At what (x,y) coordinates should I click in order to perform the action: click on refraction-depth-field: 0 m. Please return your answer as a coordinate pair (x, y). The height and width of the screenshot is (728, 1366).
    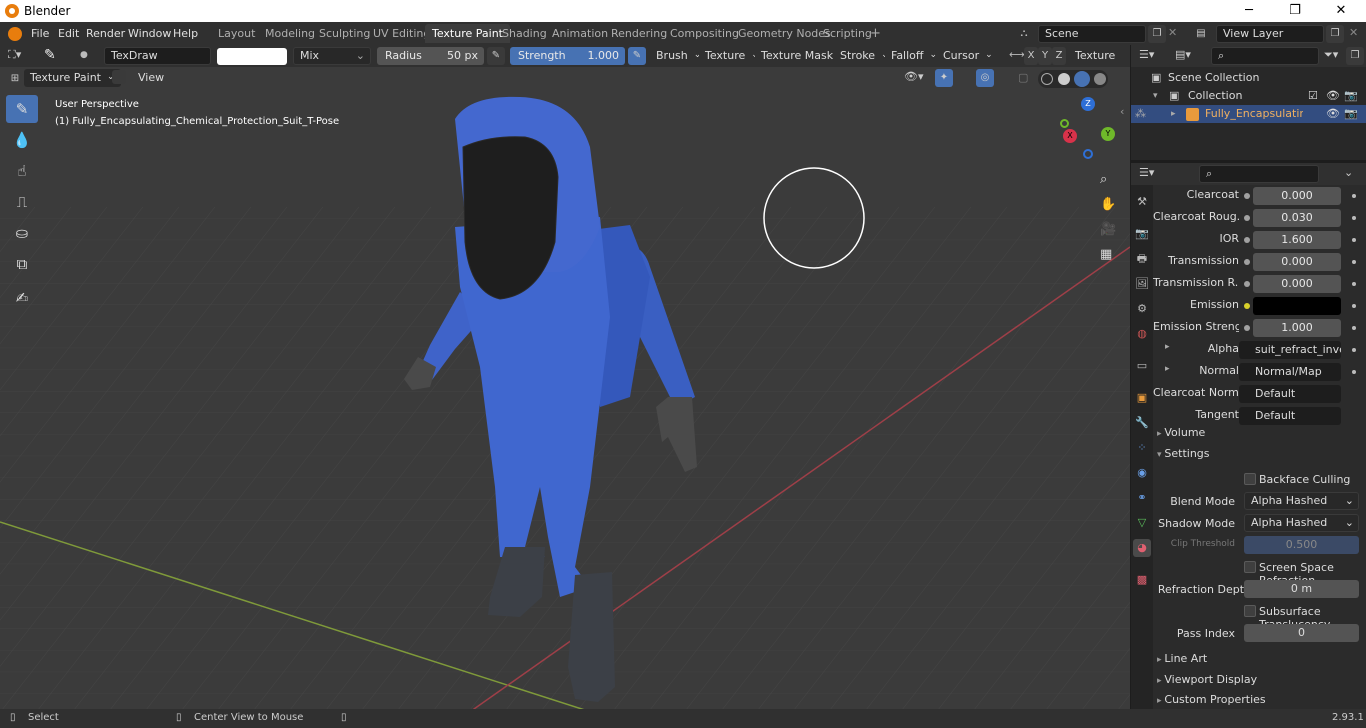
    Looking at the image, I should click on (1301, 589).